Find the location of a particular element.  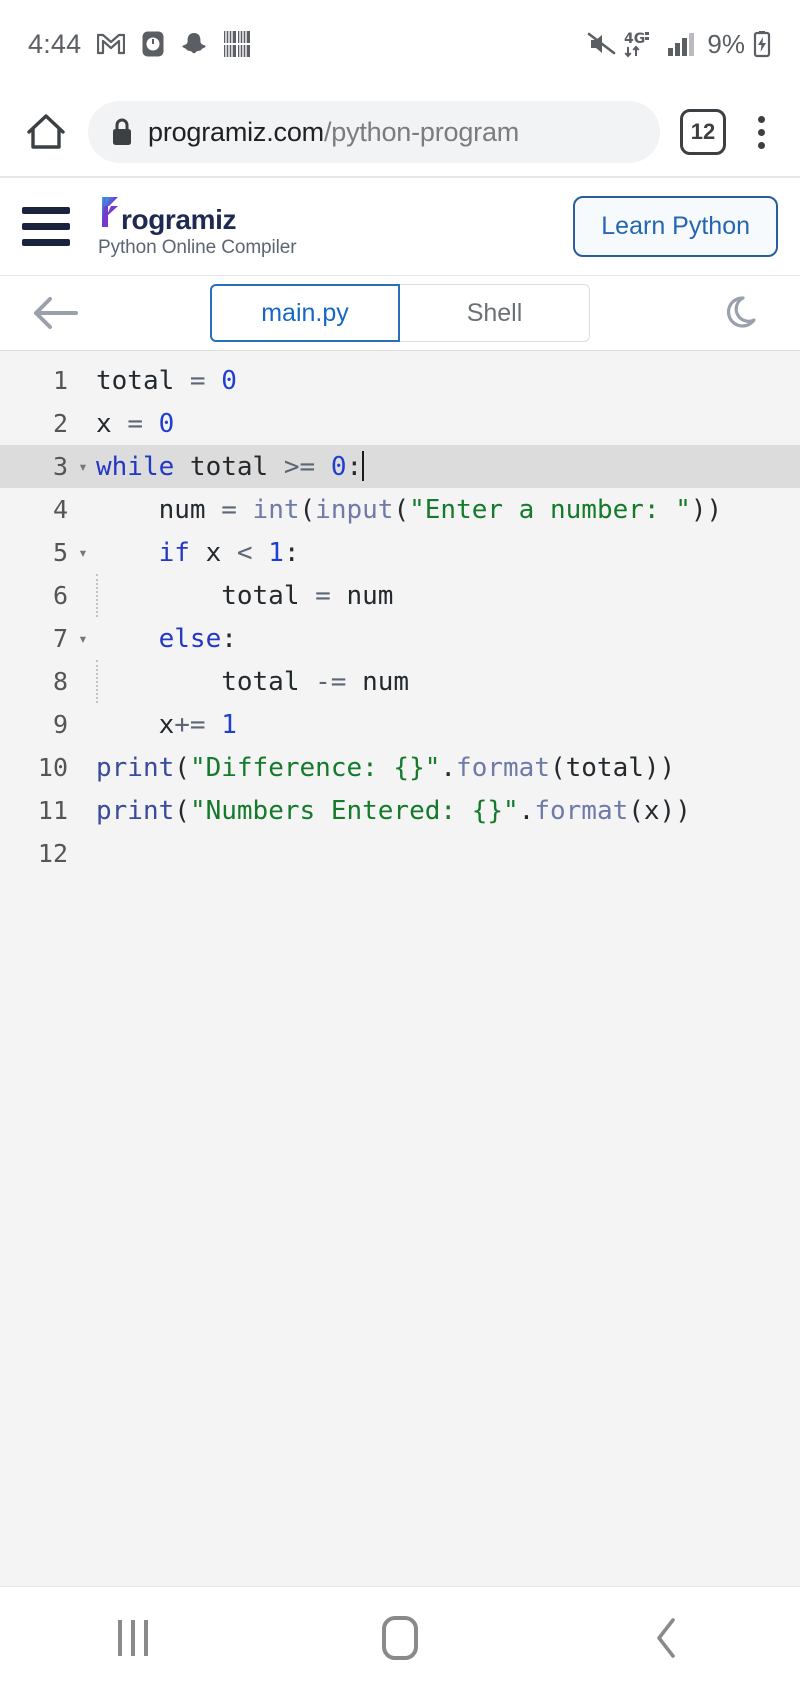

code-line: 6 total = num is located at coordinates (400, 595).